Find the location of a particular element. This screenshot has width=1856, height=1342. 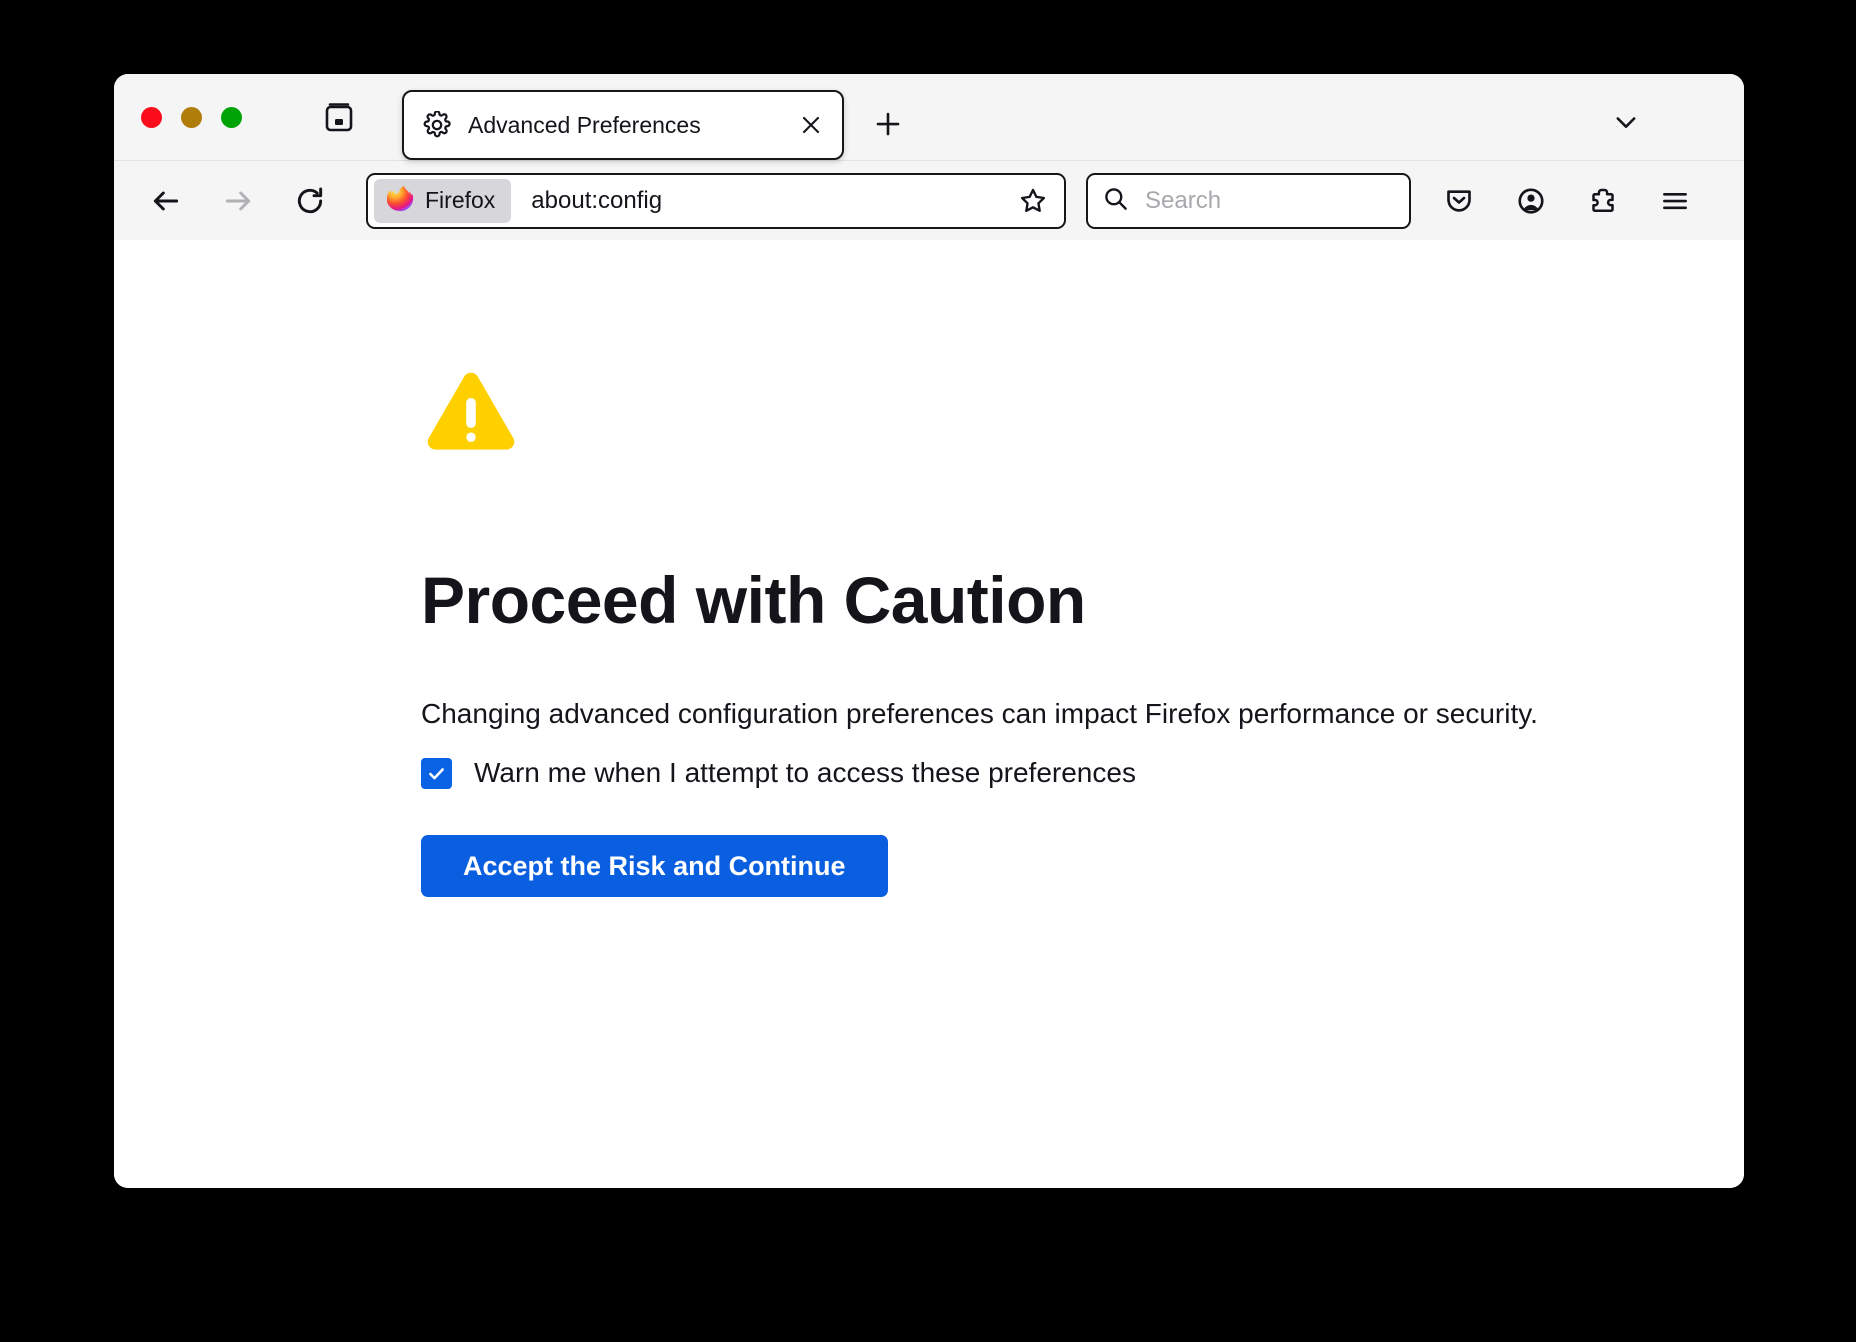

tab-title: Advanced Preferences is located at coordinates (584, 124).